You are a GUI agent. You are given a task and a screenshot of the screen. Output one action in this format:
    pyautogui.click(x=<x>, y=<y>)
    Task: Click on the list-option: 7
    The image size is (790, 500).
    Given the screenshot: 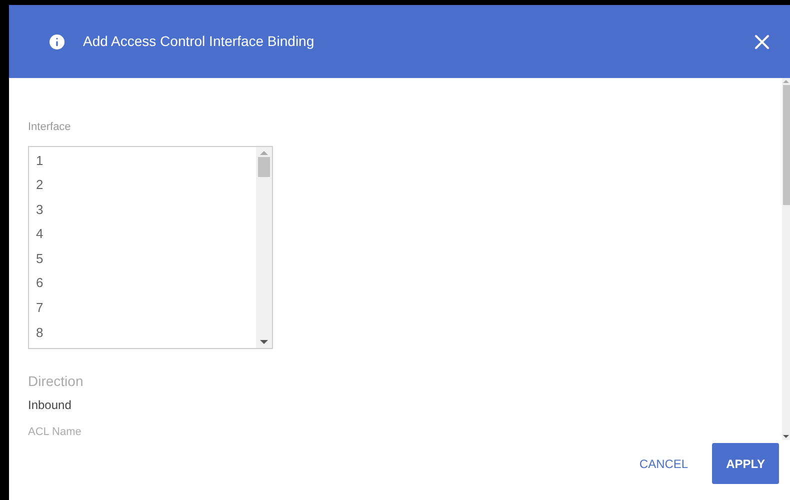 What is the action you would take?
    pyautogui.click(x=40, y=308)
    